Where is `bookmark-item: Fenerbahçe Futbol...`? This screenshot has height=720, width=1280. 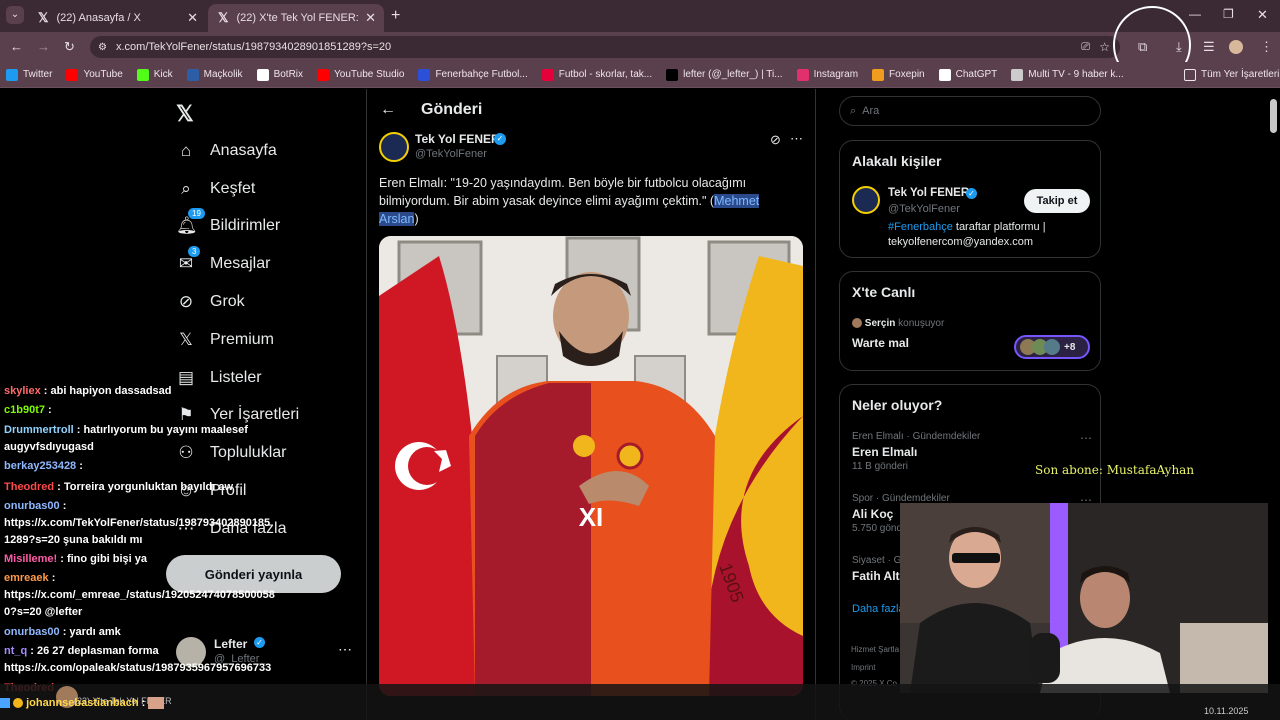
bookmark-item: Fenerbahçe Futbol... is located at coordinates (473, 74).